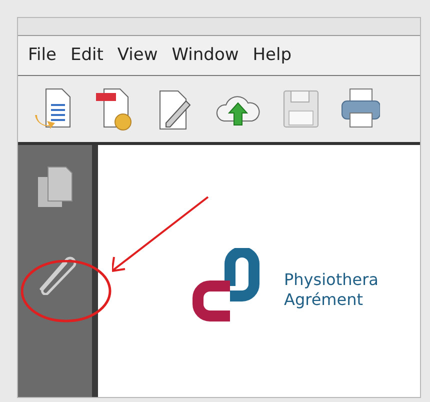 The width and height of the screenshot is (430, 402). I want to click on logo-text: Physiothera, so click(331, 280).